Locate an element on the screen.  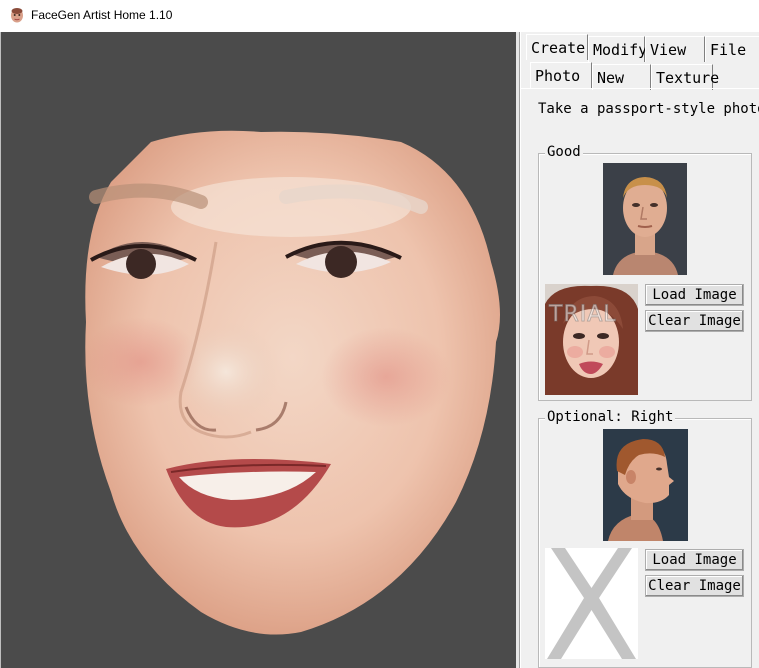
photo-instruction: Take a passport-style photo ind is located at coordinates (648, 109).